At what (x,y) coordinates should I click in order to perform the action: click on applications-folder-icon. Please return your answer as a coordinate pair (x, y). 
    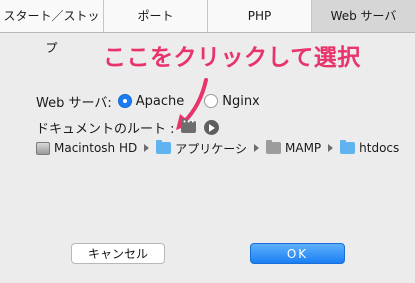
    Looking at the image, I should click on (164, 147).